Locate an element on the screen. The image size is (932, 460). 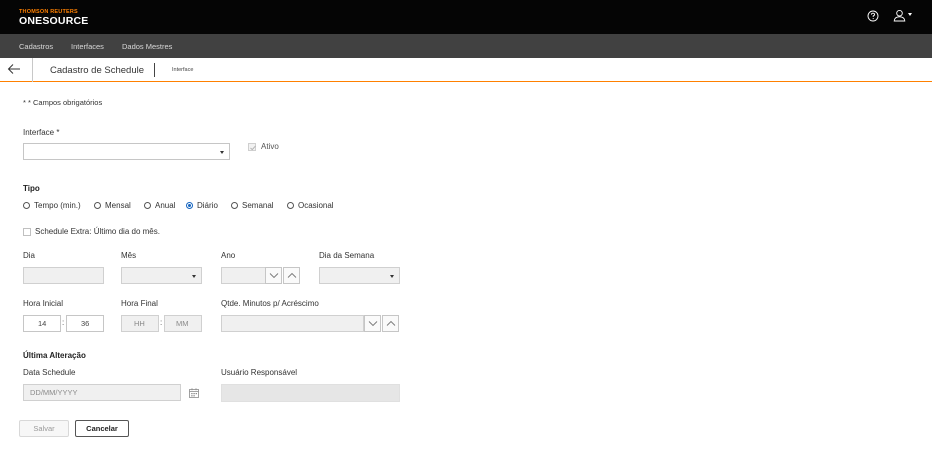
save-button: Salvar is located at coordinates (44, 428).